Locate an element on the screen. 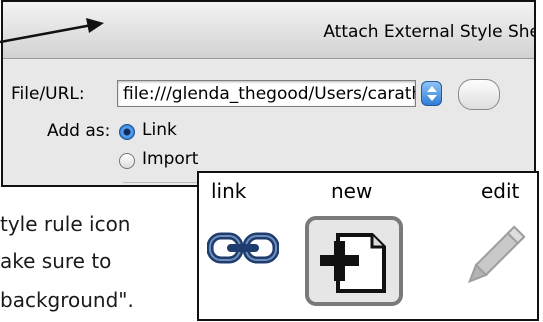 The image size is (543, 322). edit-icon-label: edit is located at coordinates (500, 191).